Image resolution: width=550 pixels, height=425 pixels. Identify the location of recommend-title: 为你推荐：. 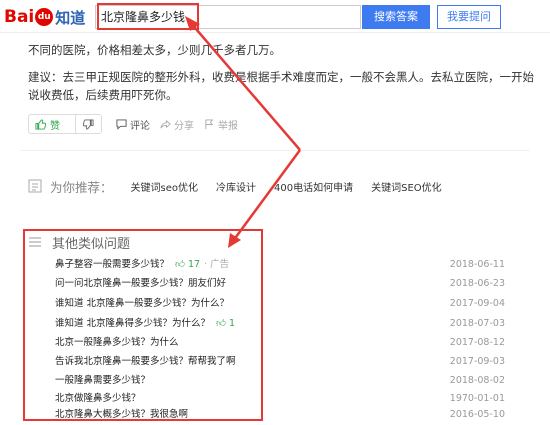
(81, 187).